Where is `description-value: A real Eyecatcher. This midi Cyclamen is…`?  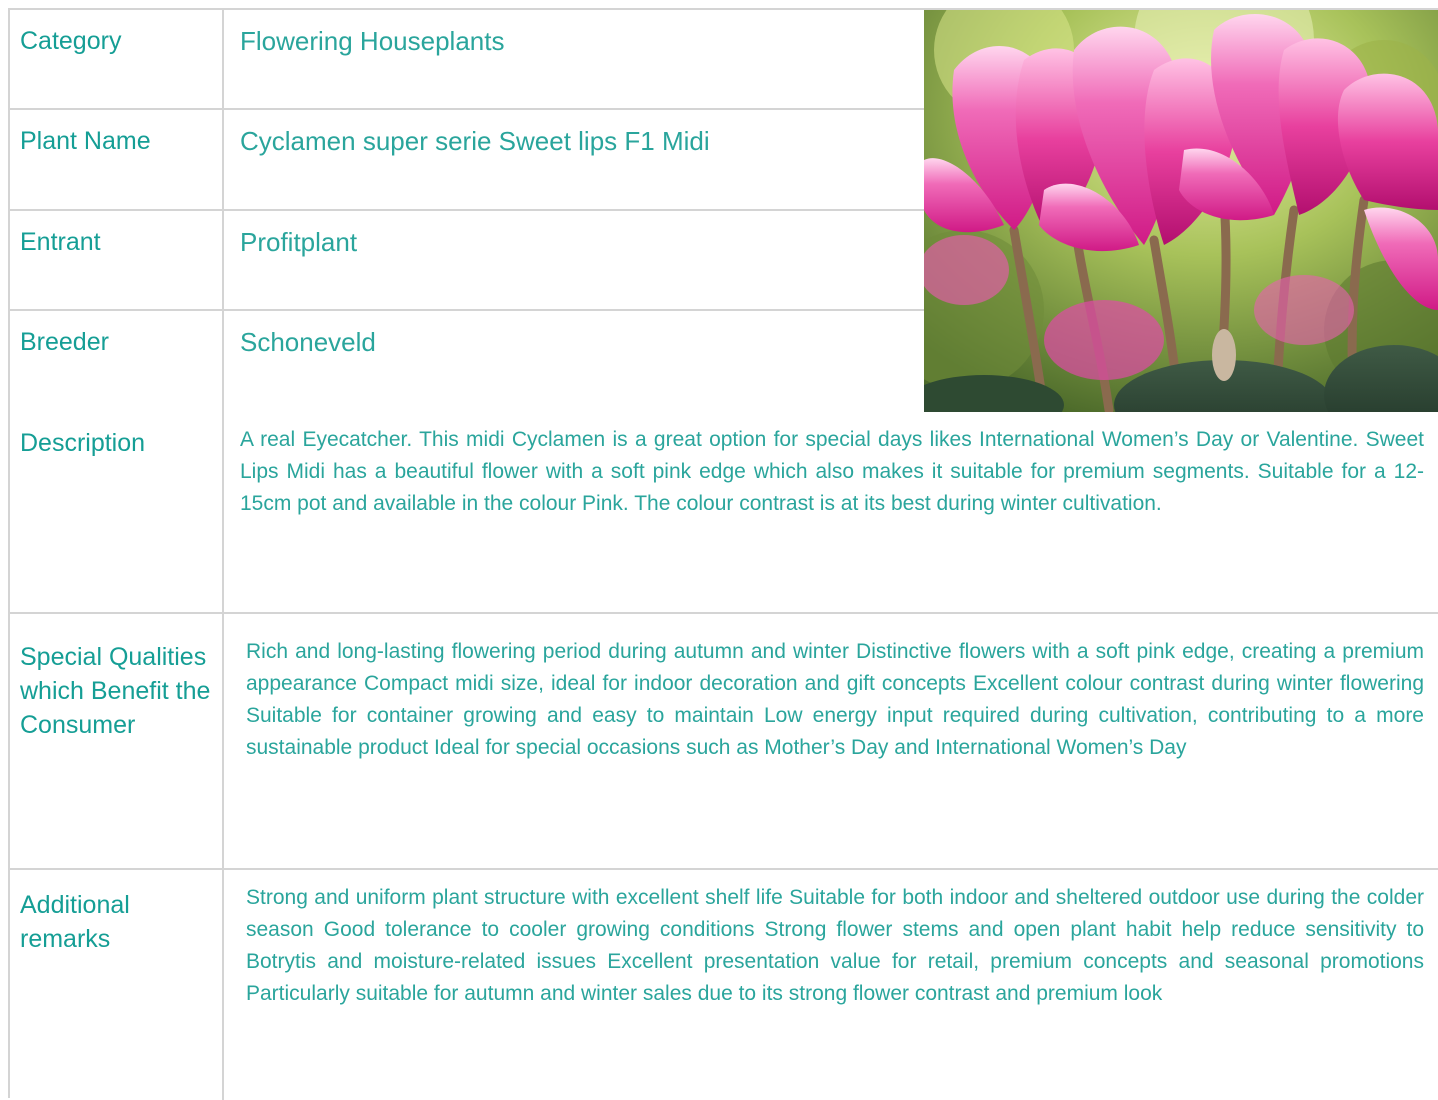 description-value: A real Eyecatcher. This midi Cyclamen is… is located at coordinates (832, 471).